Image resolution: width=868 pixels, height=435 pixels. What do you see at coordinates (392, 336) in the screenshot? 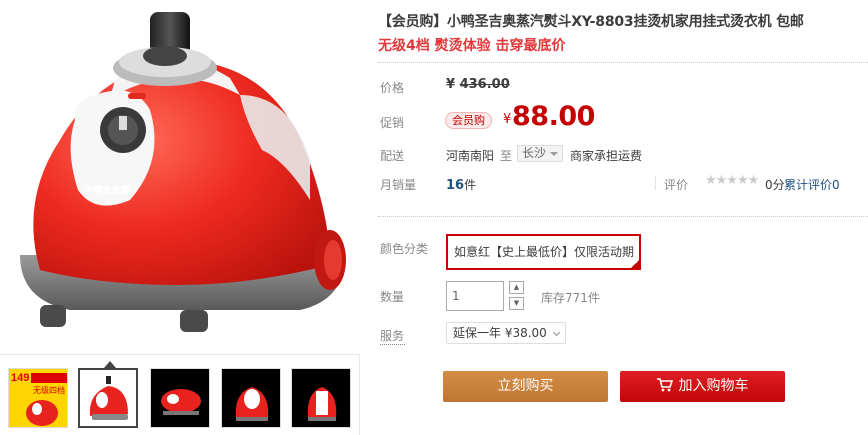
I see `service-label: 服务` at bounding box center [392, 336].